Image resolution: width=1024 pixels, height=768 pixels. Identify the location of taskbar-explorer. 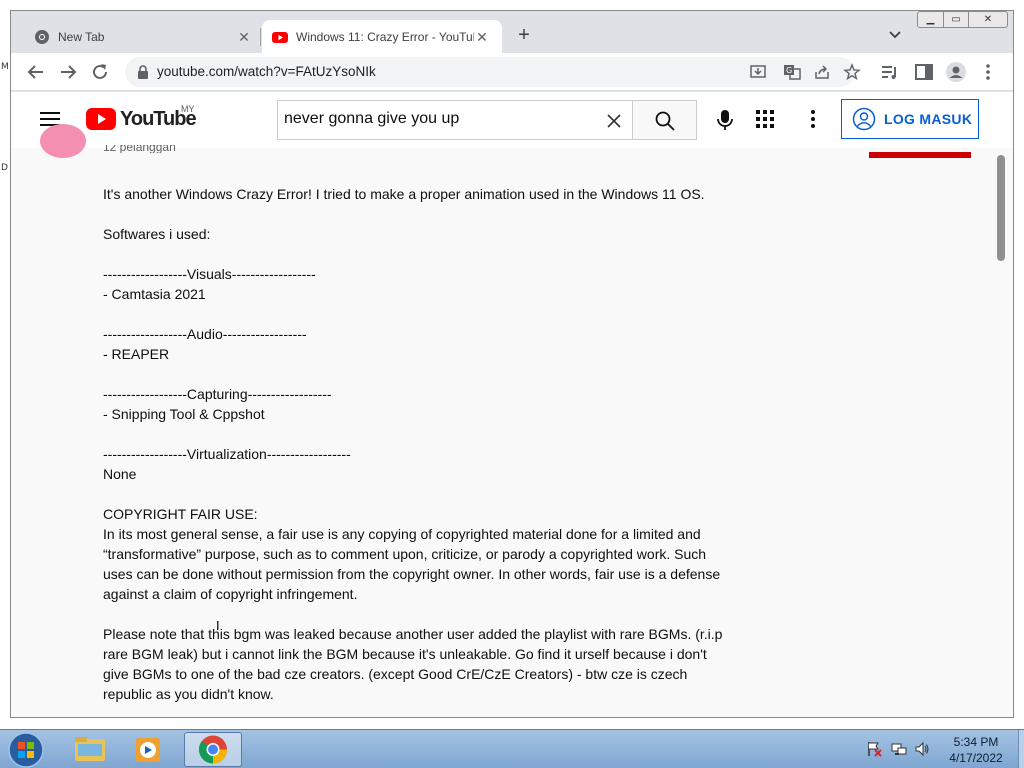
(89, 749).